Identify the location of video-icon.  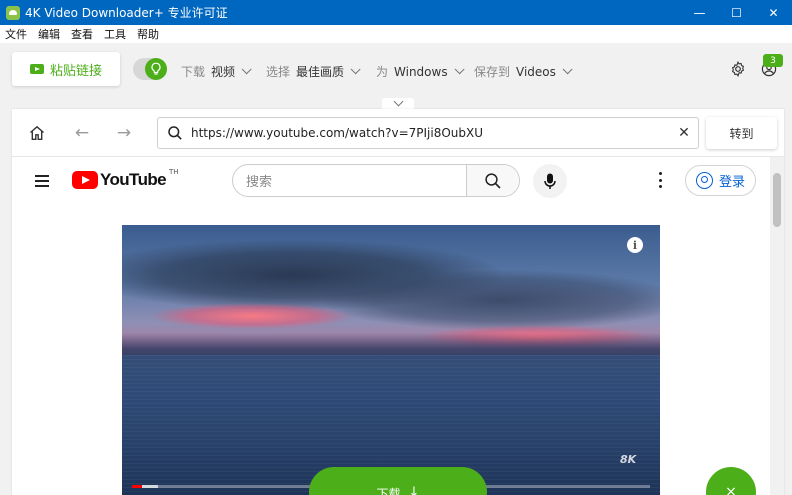
(36, 69).